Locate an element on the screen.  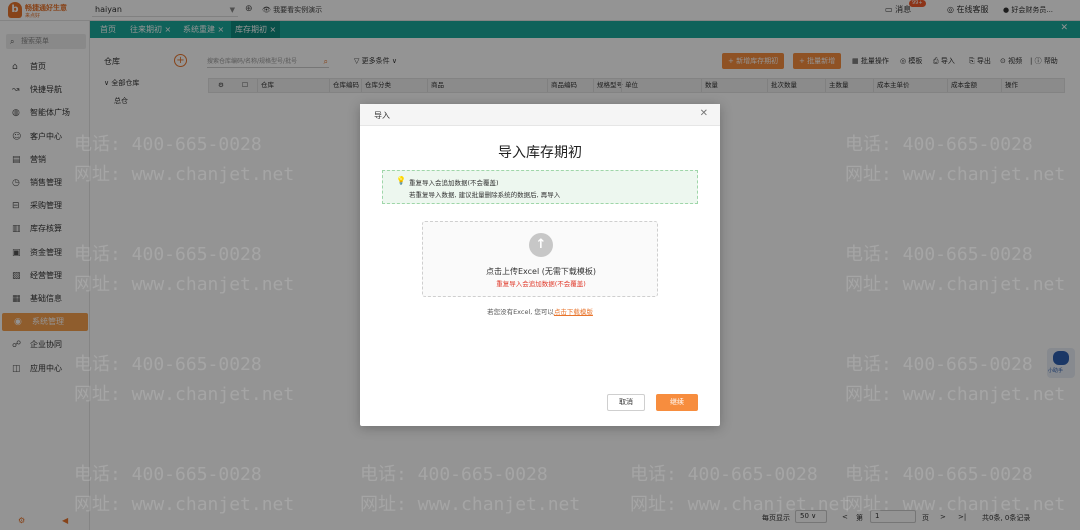
dialog-title: 导入库存期初 is located at coordinates (540, 153).